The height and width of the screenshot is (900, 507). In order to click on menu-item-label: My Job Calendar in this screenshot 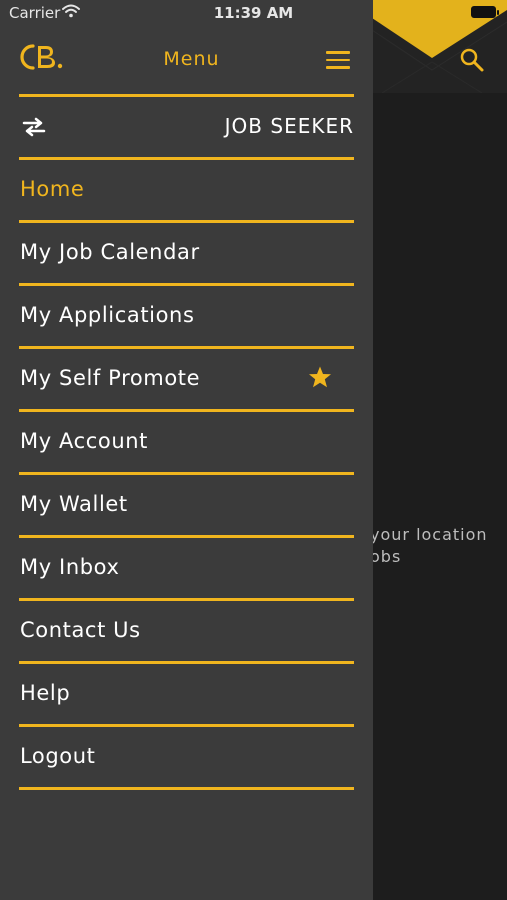, I will do `click(110, 252)`.